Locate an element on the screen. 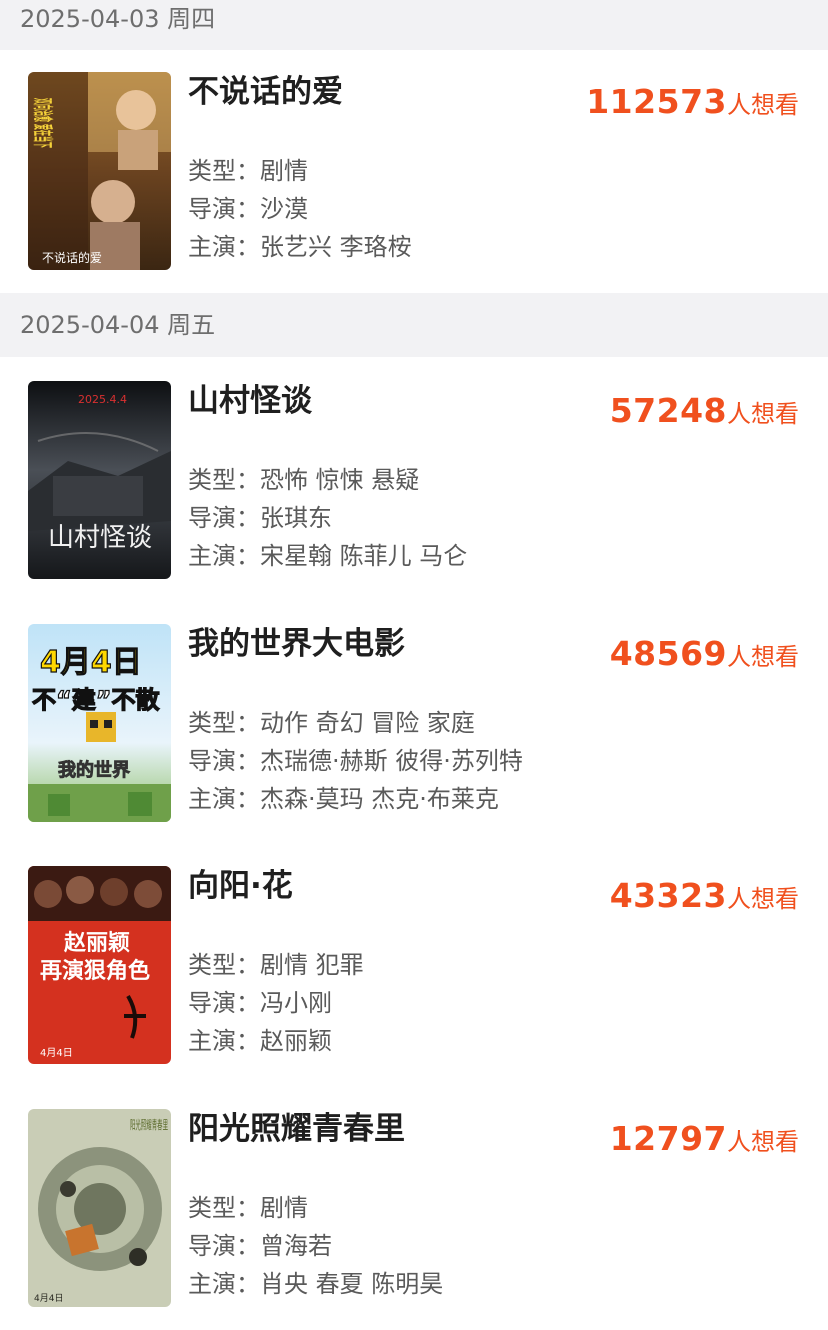  poster-text: 赵丽颖 is located at coordinates (96, 943).